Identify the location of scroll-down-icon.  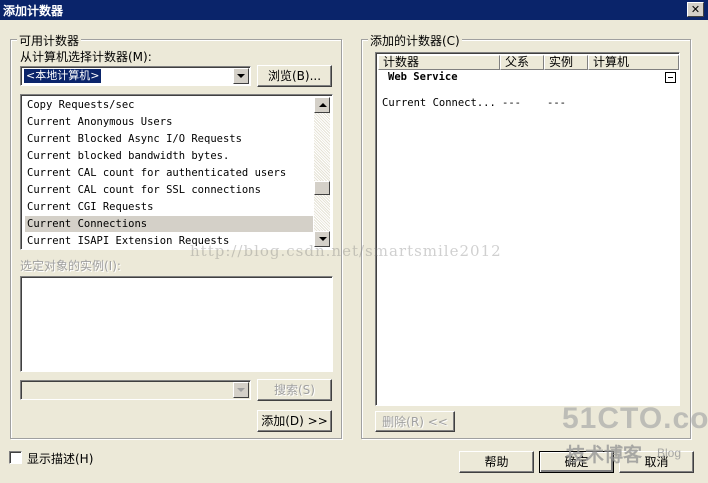
(323, 239).